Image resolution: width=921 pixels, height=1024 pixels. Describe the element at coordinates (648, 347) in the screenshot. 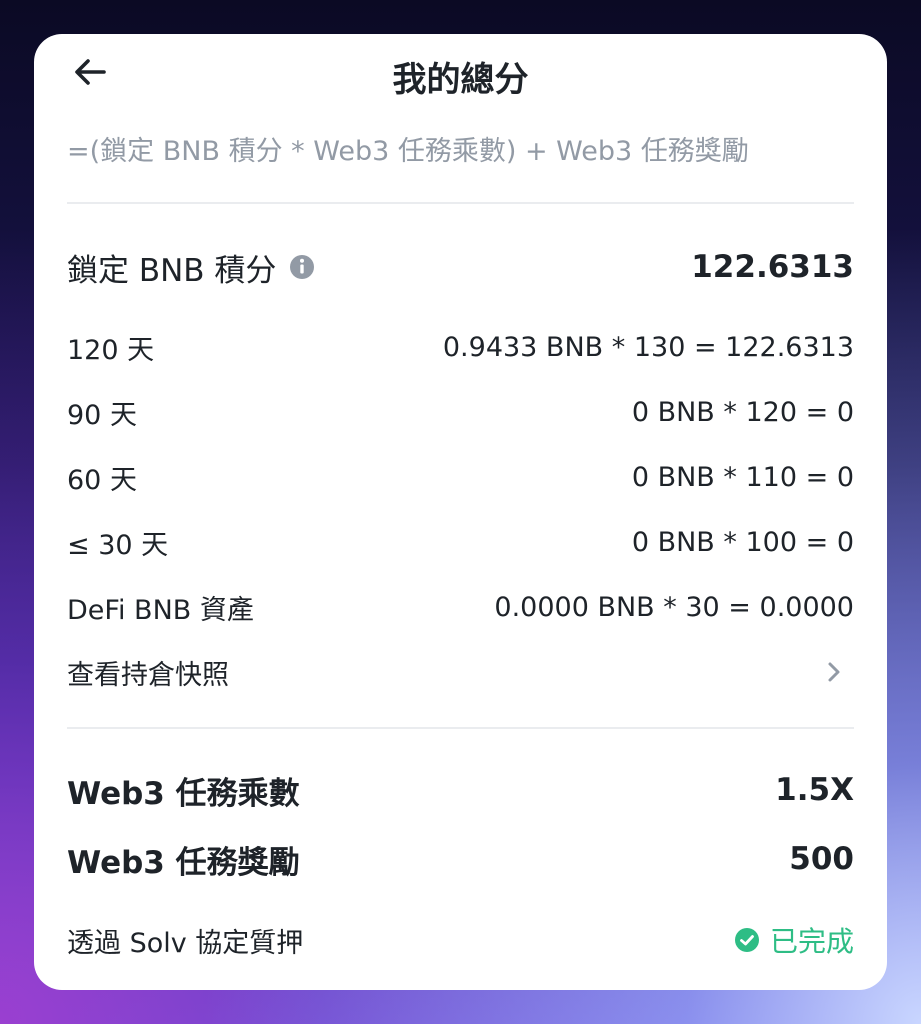

I see `tier-value: 0.9433 BNB * 130 = 122.6313` at that location.